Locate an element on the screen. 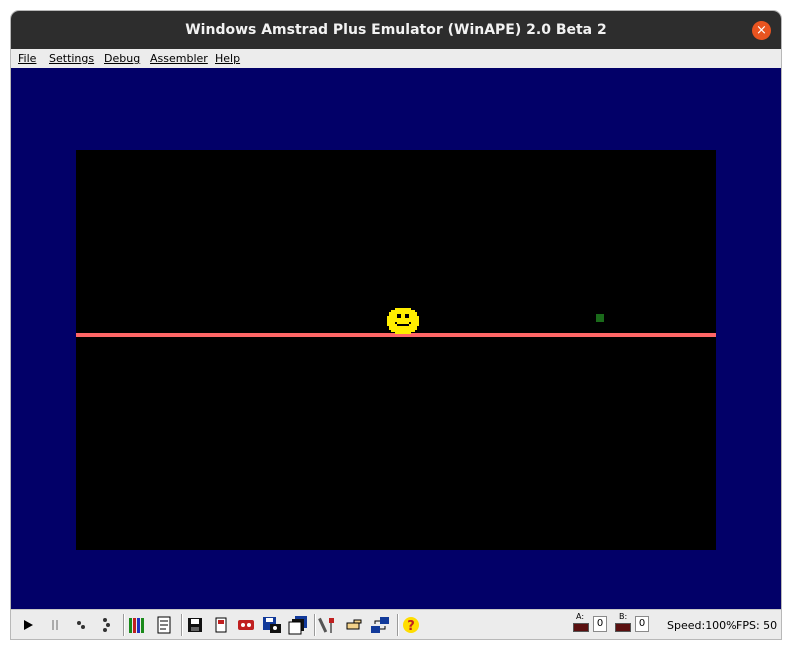 Image resolution: width=790 pixels, height=650 pixels. drive-a-led is located at coordinates (581, 627).